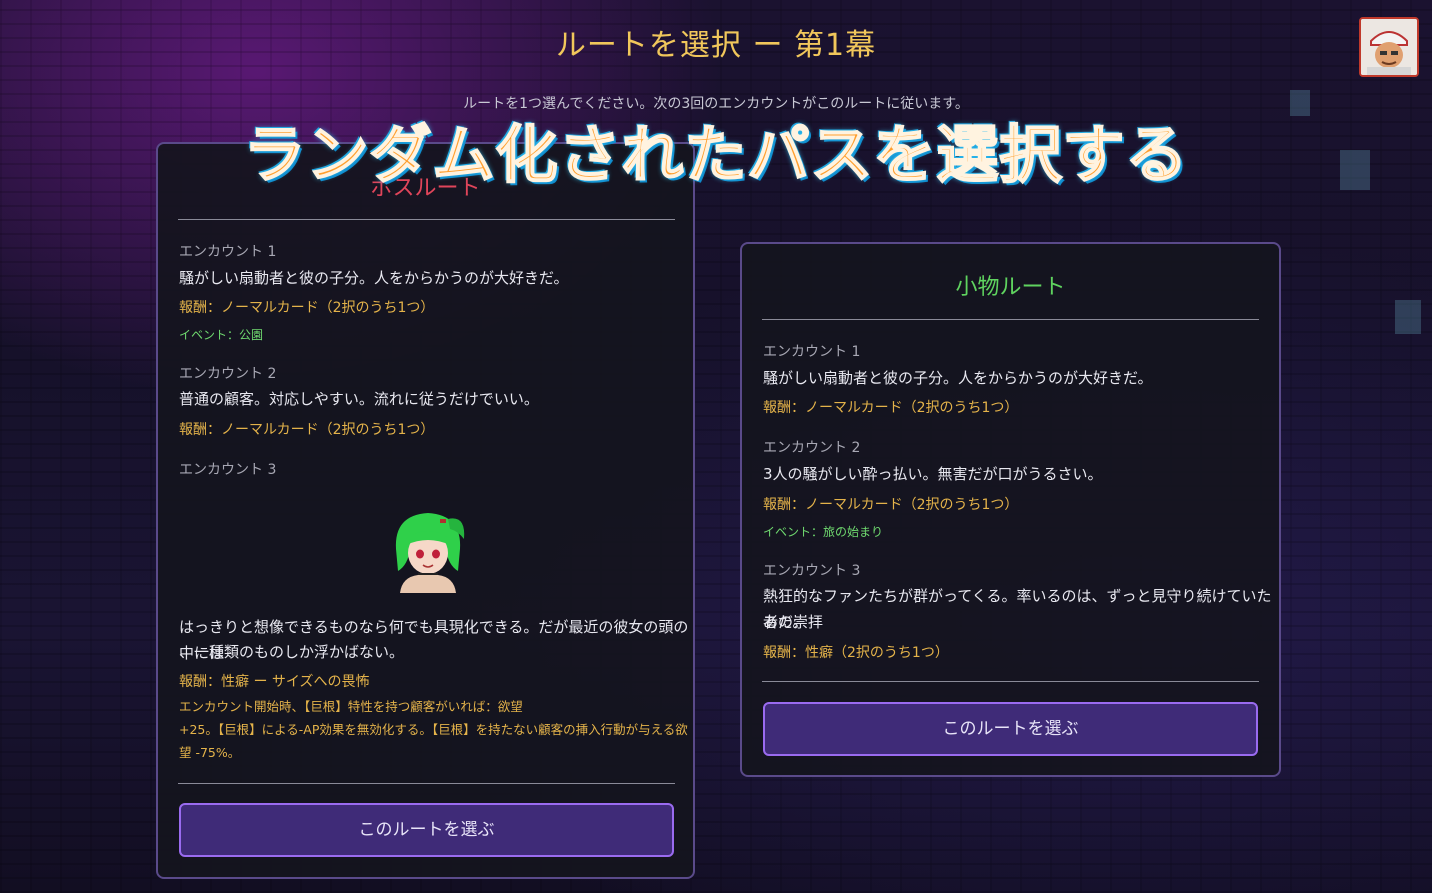  Describe the element at coordinates (785, 622) in the screenshot. I see `encounter-description: 者だ。` at that location.